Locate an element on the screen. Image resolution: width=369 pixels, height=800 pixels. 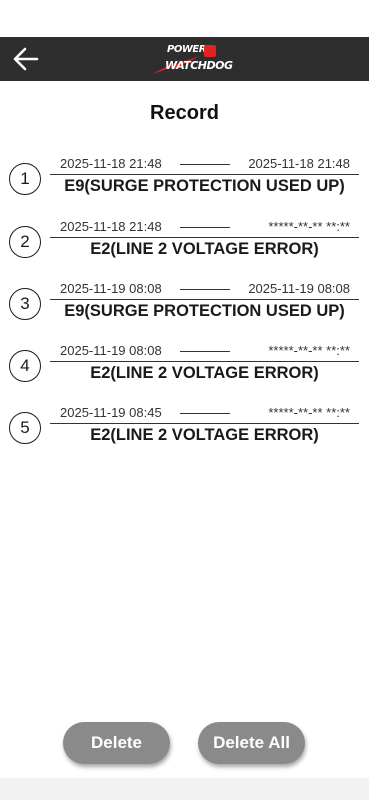
delete-button: Delete is located at coordinates (116, 743).